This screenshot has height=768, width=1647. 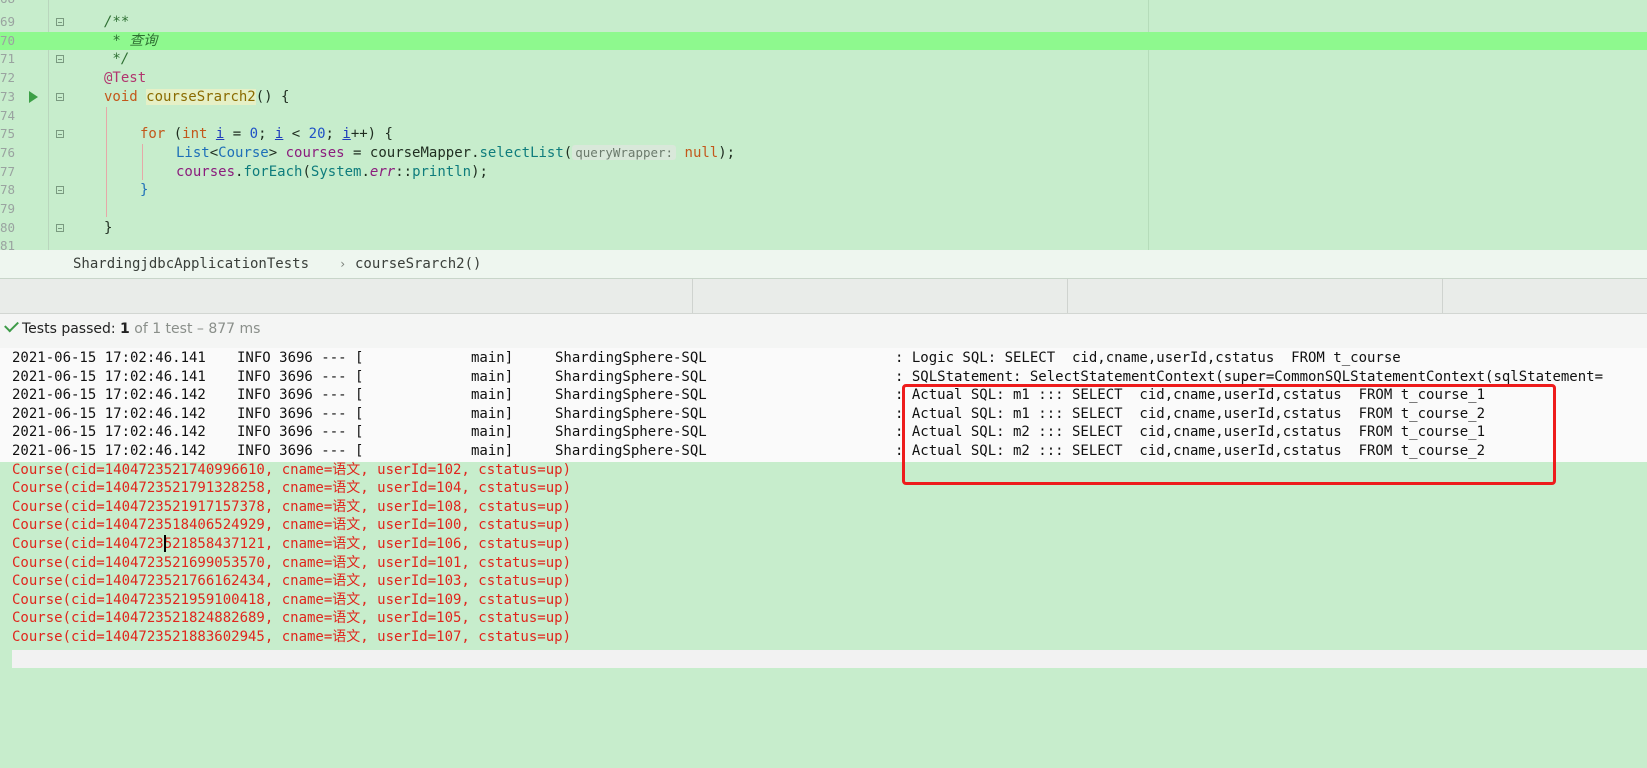 I want to click on text-caret, so click(x=165, y=543).